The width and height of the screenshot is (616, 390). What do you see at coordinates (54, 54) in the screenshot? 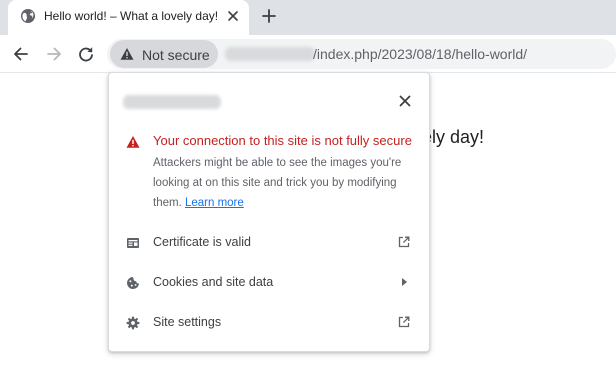
I see `arrow-right-icon` at bounding box center [54, 54].